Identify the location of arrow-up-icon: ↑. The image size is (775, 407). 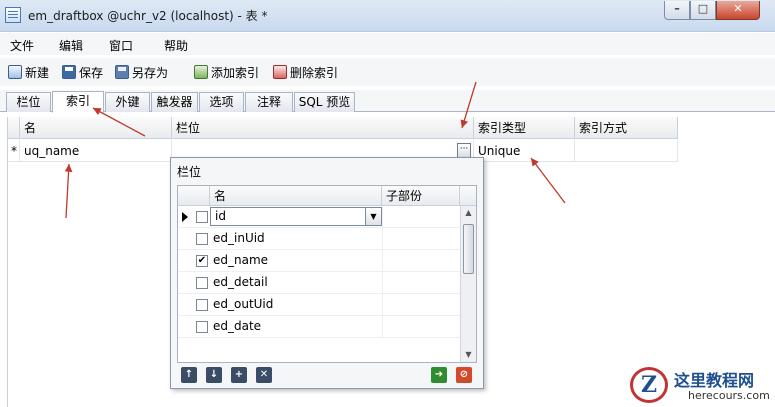
(189, 375).